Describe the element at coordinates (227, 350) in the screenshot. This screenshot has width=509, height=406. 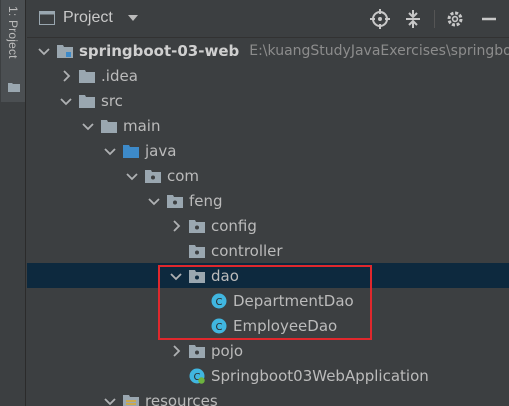
I see `tree-node-label: pojo` at that location.